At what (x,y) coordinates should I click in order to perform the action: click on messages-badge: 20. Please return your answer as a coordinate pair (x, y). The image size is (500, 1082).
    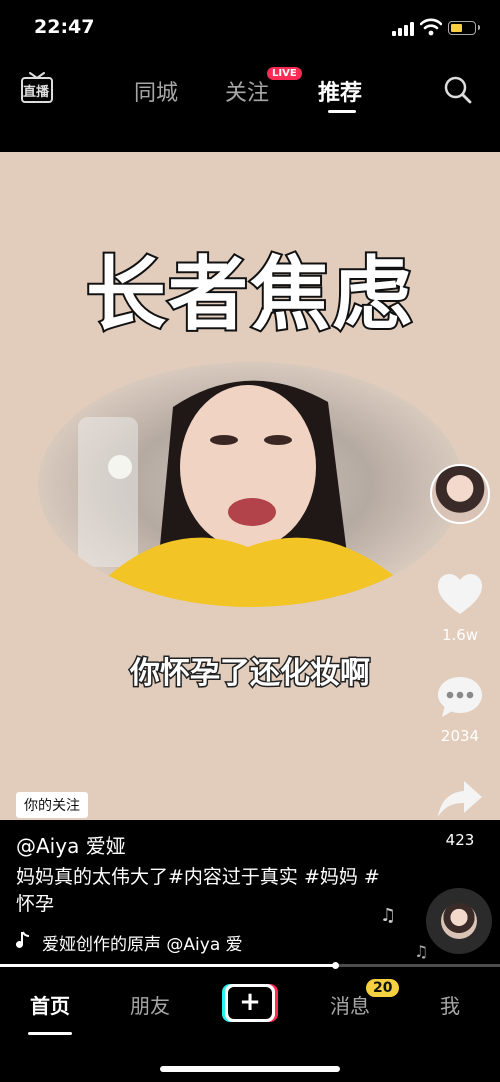
    Looking at the image, I should click on (383, 988).